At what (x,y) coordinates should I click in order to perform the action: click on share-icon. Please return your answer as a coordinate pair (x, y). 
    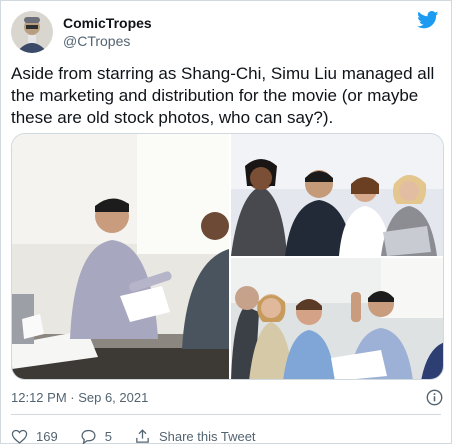
    Looking at the image, I should click on (142, 435).